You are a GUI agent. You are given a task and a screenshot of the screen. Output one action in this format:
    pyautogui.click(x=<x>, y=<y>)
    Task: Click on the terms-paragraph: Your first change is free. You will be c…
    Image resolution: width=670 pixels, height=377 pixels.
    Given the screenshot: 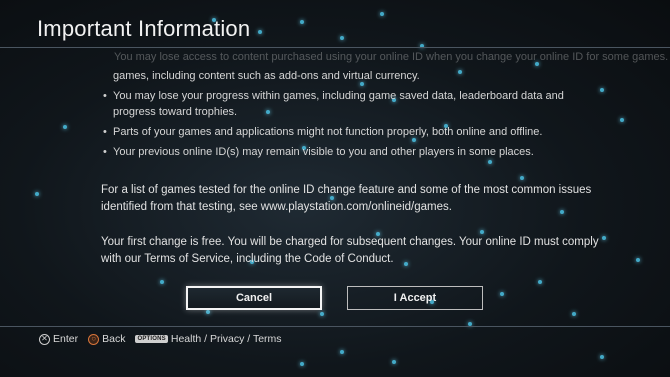 What is the action you would take?
    pyautogui.click(x=350, y=250)
    